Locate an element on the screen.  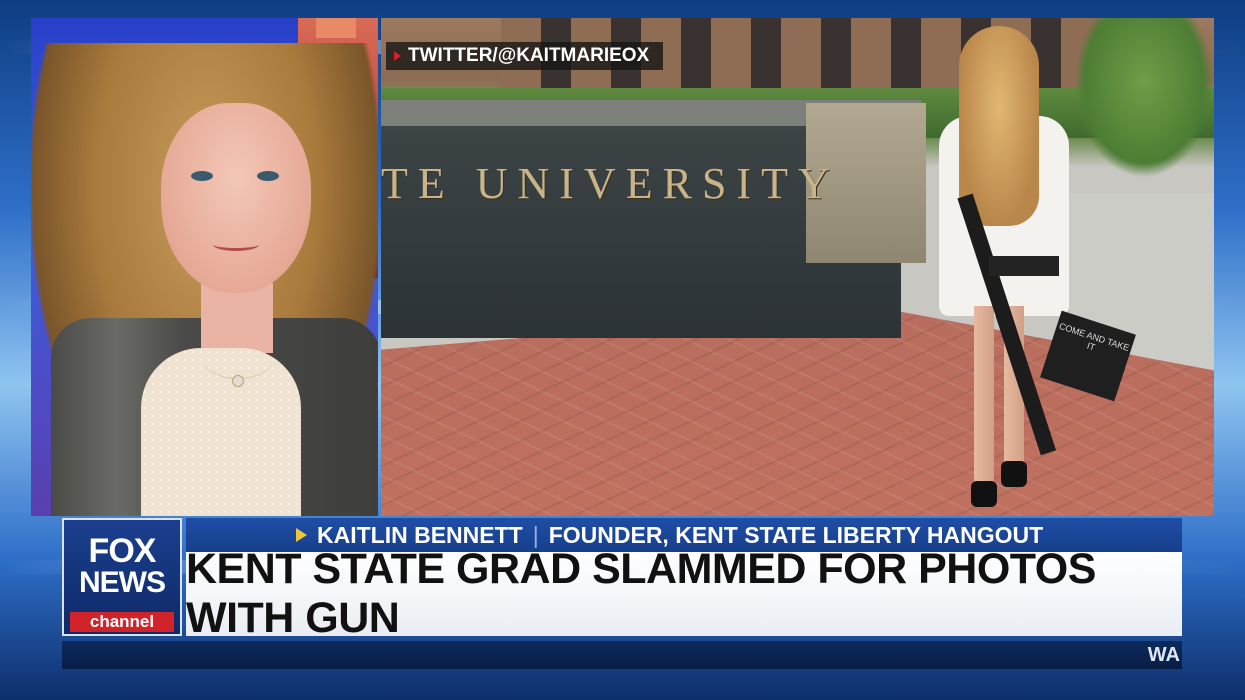
woman-with-rifle: COME AND TAKE IT is located at coordinates (1032, 271).